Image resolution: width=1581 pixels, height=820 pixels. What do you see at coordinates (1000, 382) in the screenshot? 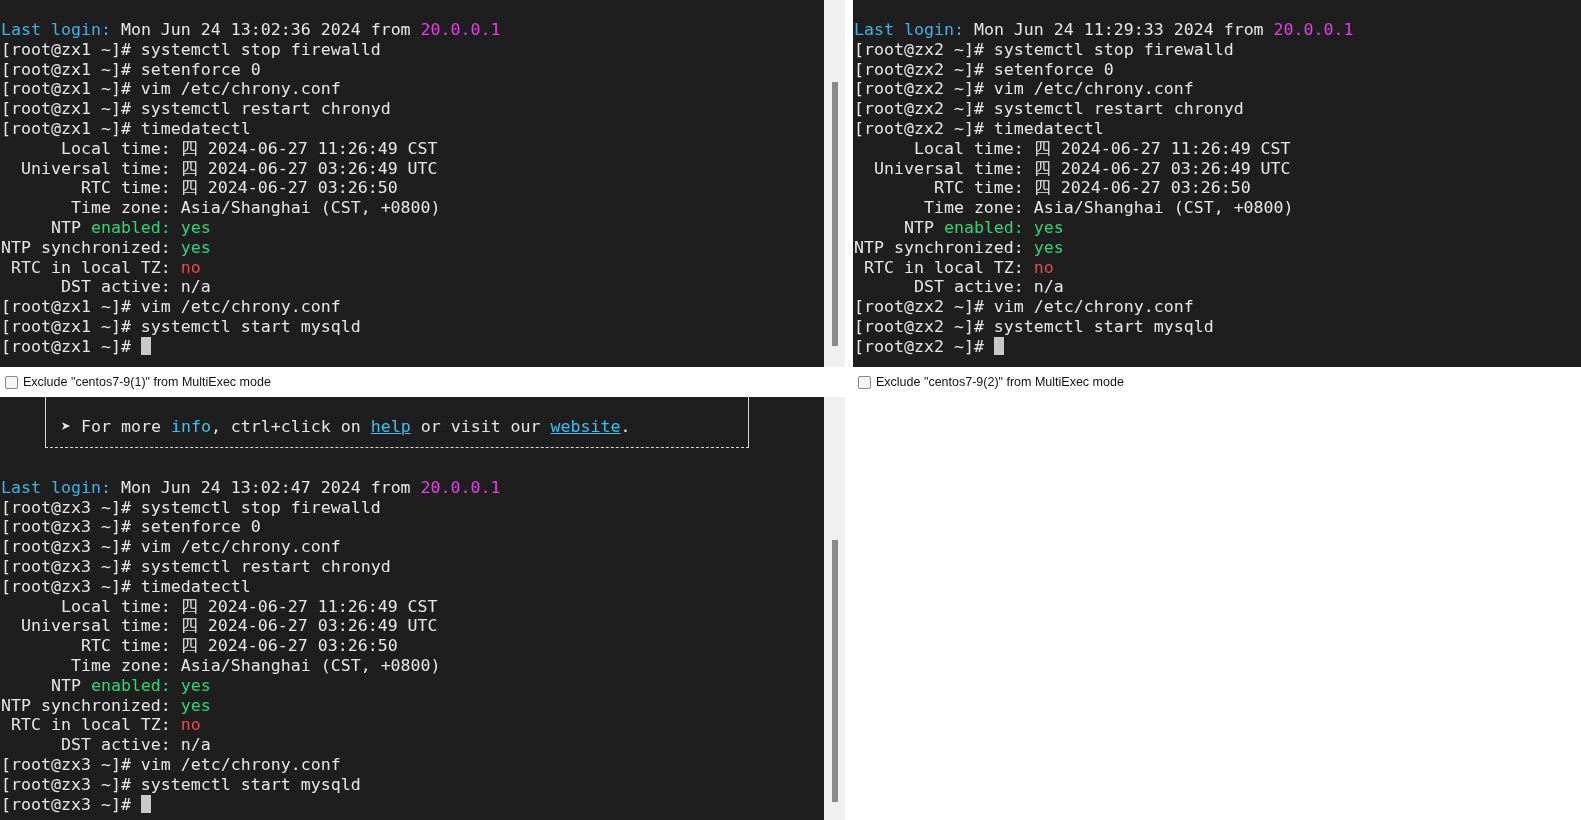
I see `checkbox-label: Exclude "centos7-9(2)" from MultiExec mode` at bounding box center [1000, 382].